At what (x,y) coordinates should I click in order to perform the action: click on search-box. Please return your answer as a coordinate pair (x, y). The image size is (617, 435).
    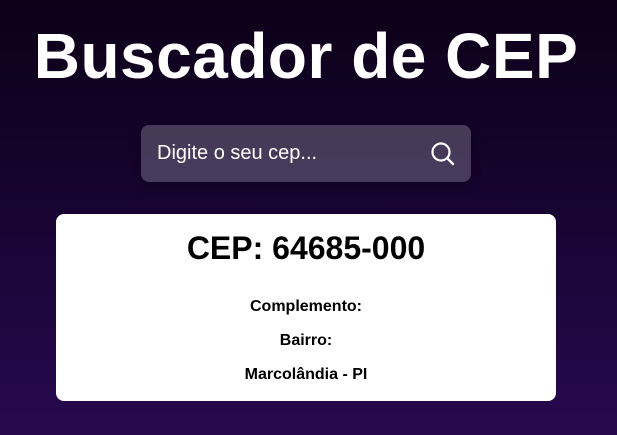
    Looking at the image, I should click on (306, 153).